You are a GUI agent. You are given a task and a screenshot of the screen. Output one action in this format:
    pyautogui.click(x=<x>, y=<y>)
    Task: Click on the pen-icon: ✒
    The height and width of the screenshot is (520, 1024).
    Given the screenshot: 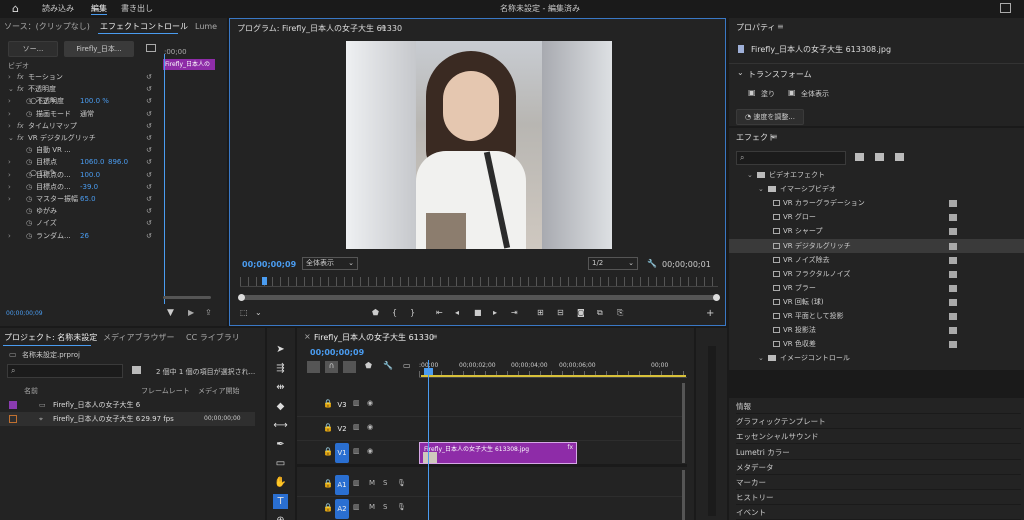 What is the action you would take?
    pyautogui.click(x=280, y=444)
    